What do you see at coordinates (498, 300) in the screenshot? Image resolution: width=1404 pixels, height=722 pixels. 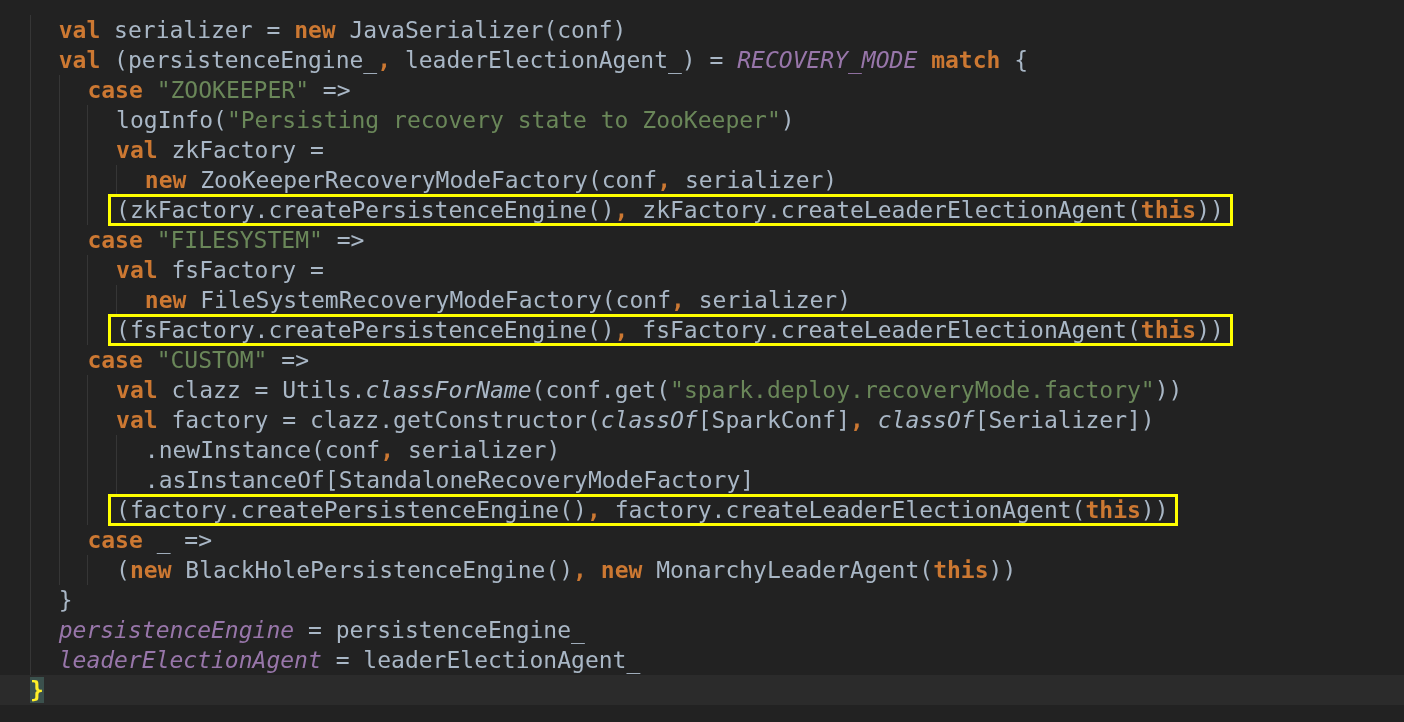 I see `code-line: new FileSystemRecoveryModeFactory(conf, serializer)` at bounding box center [498, 300].